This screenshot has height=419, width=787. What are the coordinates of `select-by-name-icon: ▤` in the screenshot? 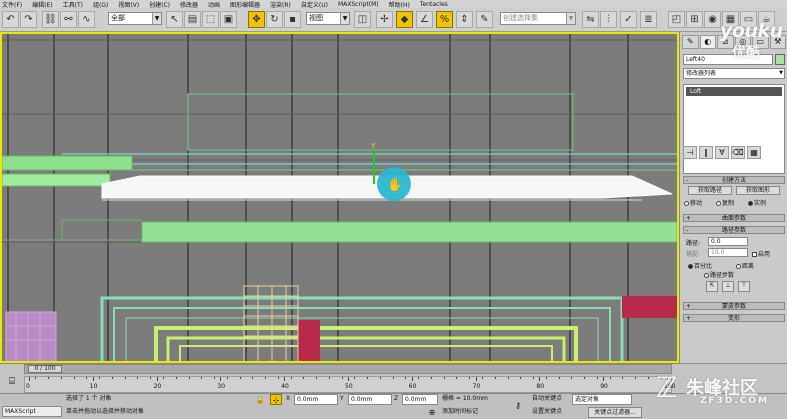 It's located at (192, 19).